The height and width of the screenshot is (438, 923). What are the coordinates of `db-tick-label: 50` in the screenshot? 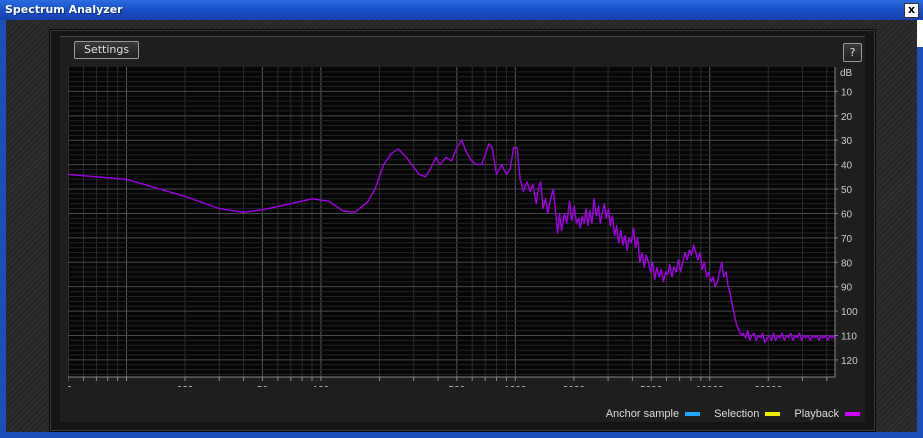 It's located at (847, 190).